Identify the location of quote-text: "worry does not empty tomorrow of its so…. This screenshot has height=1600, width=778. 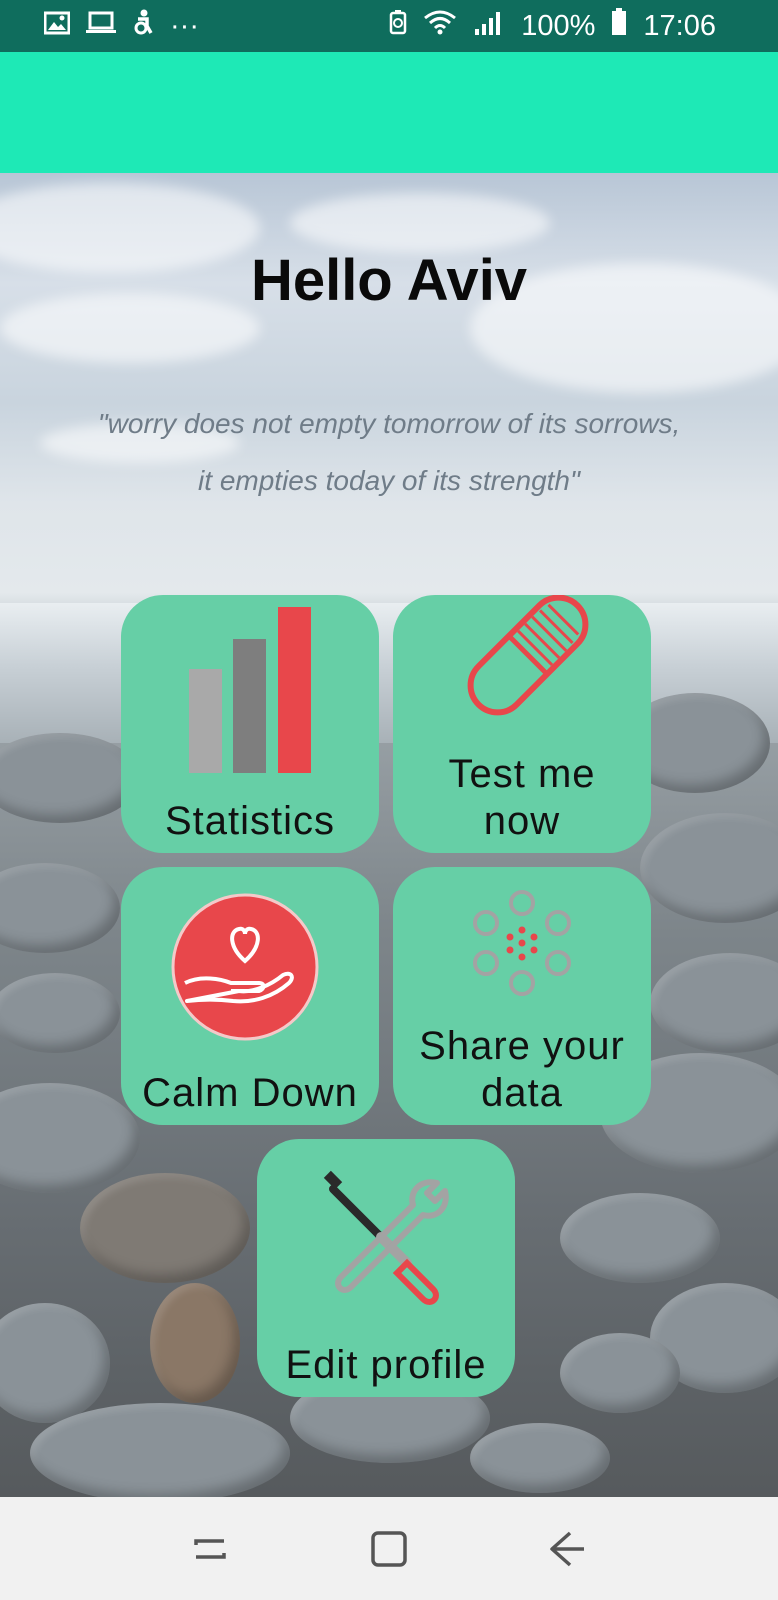
(389, 452).